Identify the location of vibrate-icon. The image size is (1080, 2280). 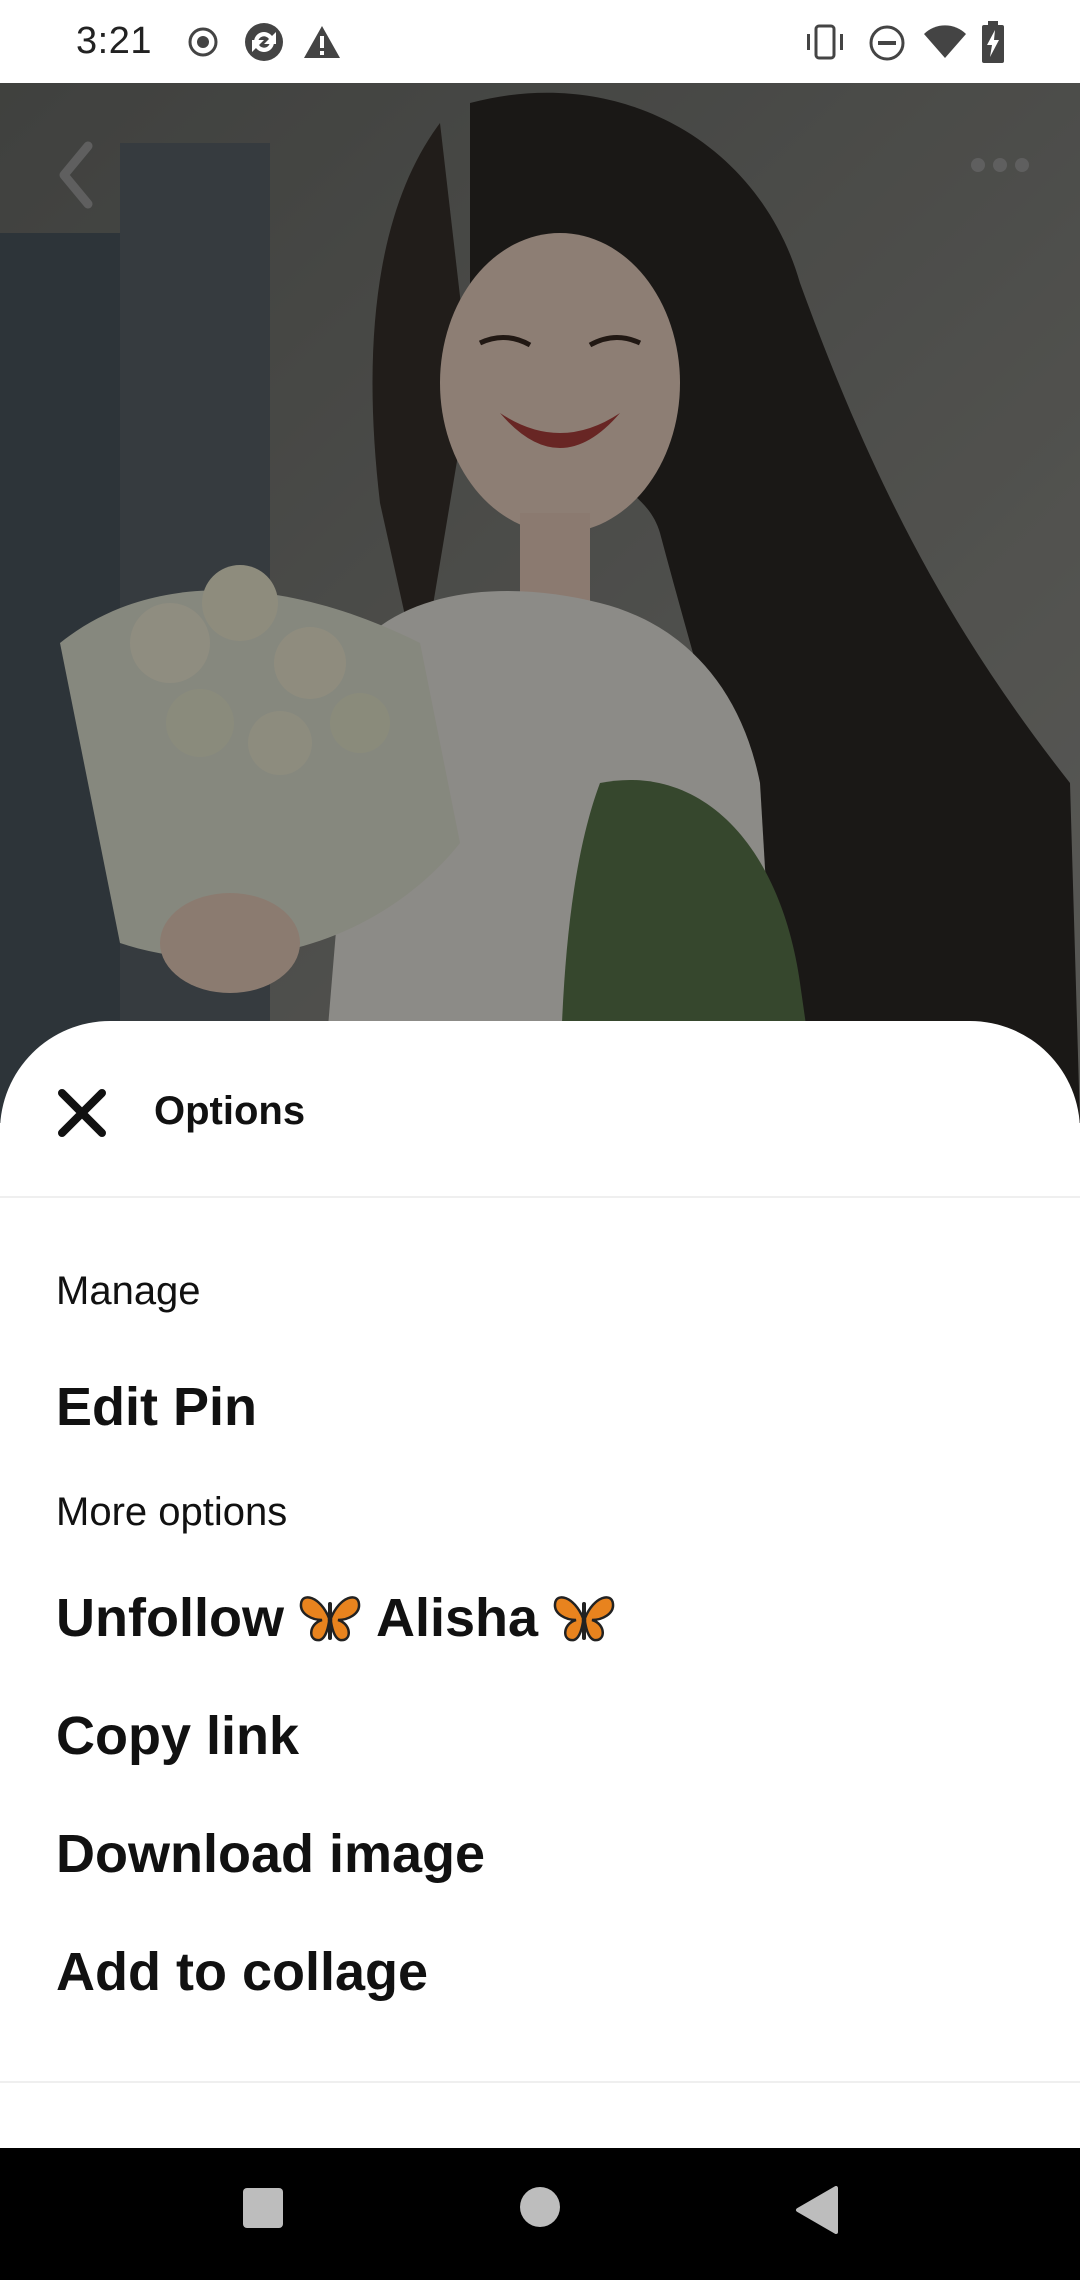
(825, 42).